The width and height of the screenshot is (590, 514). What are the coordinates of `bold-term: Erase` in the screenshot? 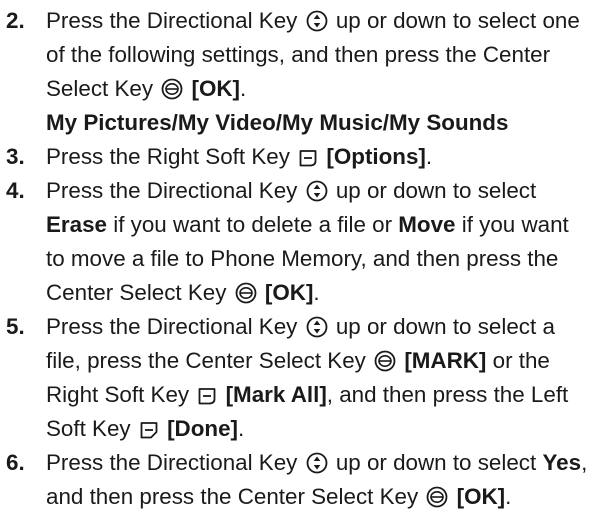 It's located at (77, 224).